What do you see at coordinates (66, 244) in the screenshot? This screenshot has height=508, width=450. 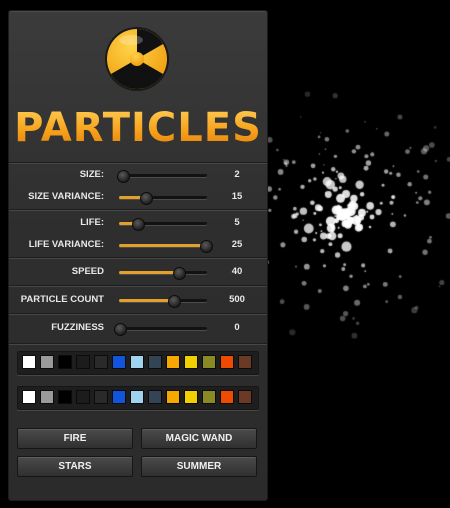 I see `life-variance-label: LIFE VARIANCE:` at bounding box center [66, 244].